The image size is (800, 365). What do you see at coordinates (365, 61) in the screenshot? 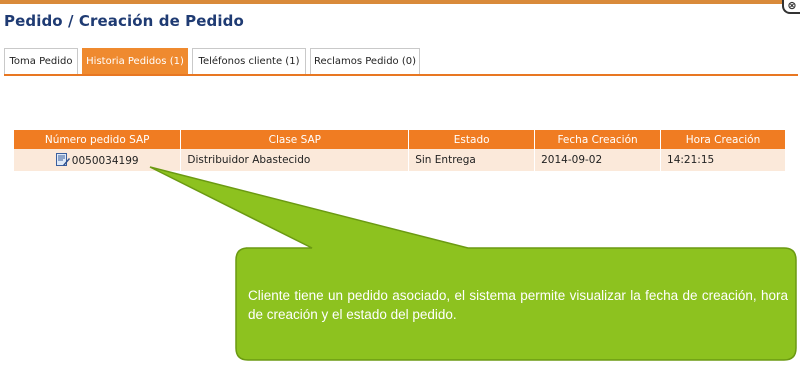
I see `tab-reclamos-pedido: Reclamos Pedido (0)` at bounding box center [365, 61].